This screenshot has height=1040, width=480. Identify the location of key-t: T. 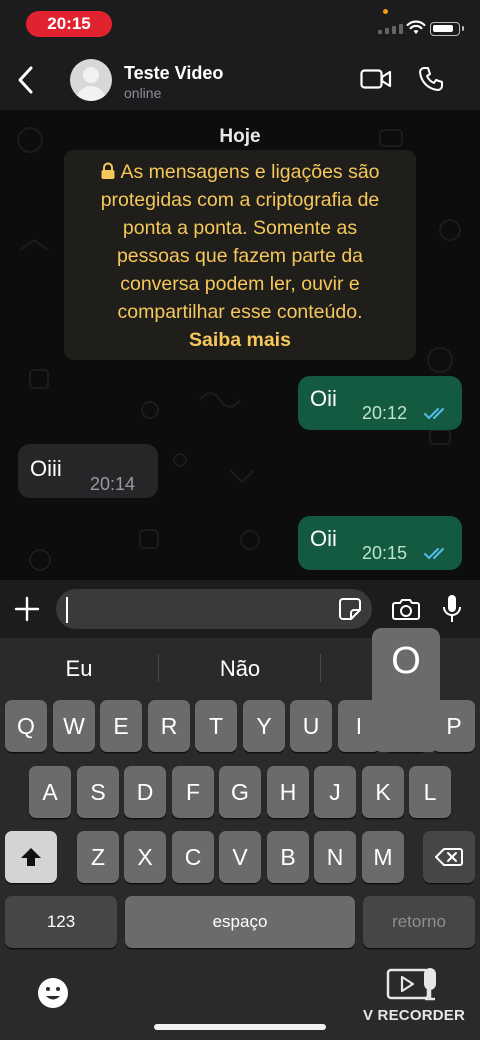
(216, 726).